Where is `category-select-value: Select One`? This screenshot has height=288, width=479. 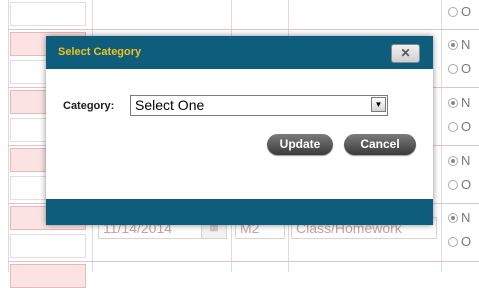 category-select-value: Select One is located at coordinates (170, 105).